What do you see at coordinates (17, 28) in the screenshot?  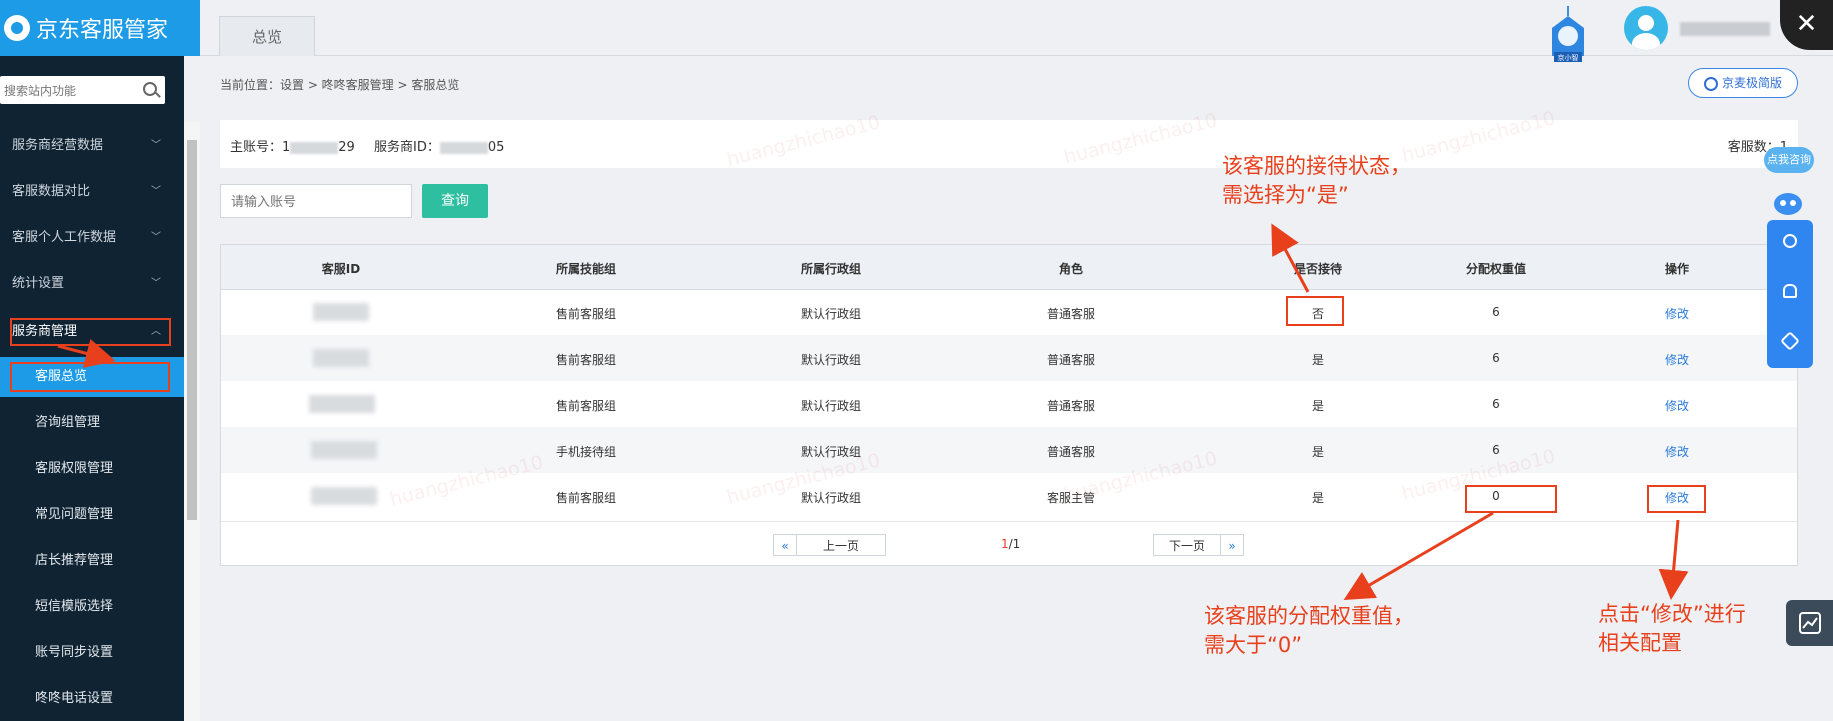 I see `logo-mark-icon` at bounding box center [17, 28].